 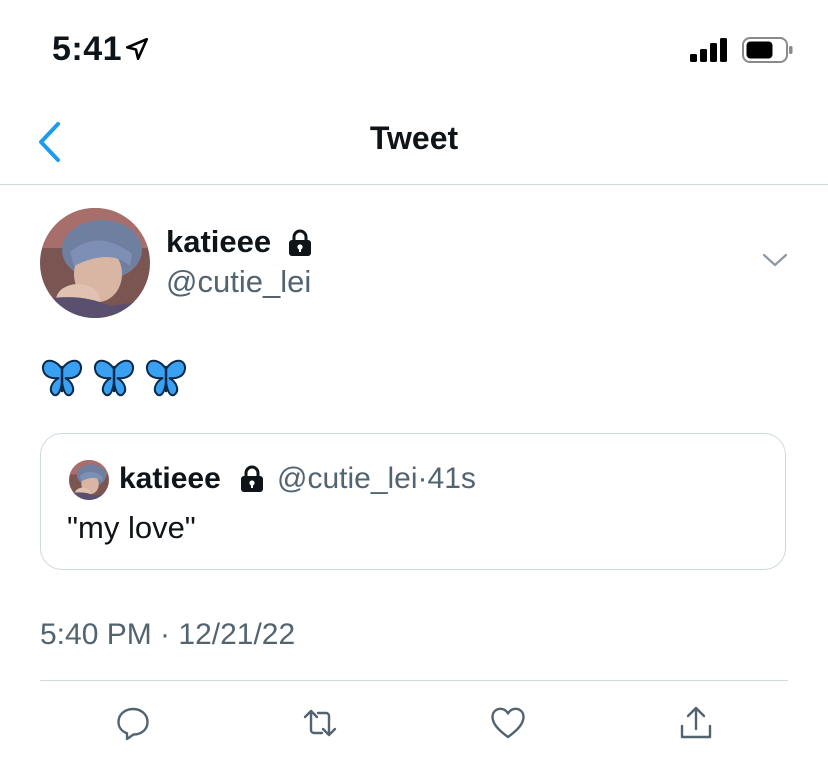 I want to click on author-avatar, so click(x=95, y=263).